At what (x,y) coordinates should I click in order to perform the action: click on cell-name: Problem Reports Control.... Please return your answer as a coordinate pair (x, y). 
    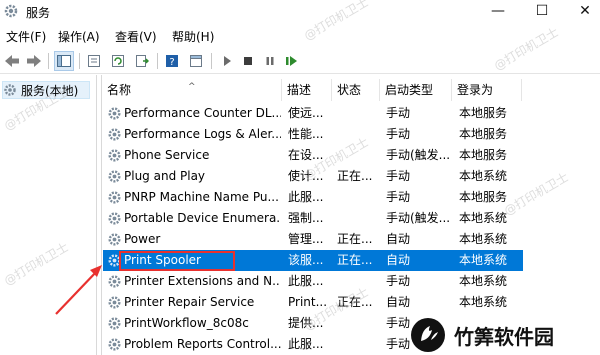
    Looking at the image, I should click on (202, 344).